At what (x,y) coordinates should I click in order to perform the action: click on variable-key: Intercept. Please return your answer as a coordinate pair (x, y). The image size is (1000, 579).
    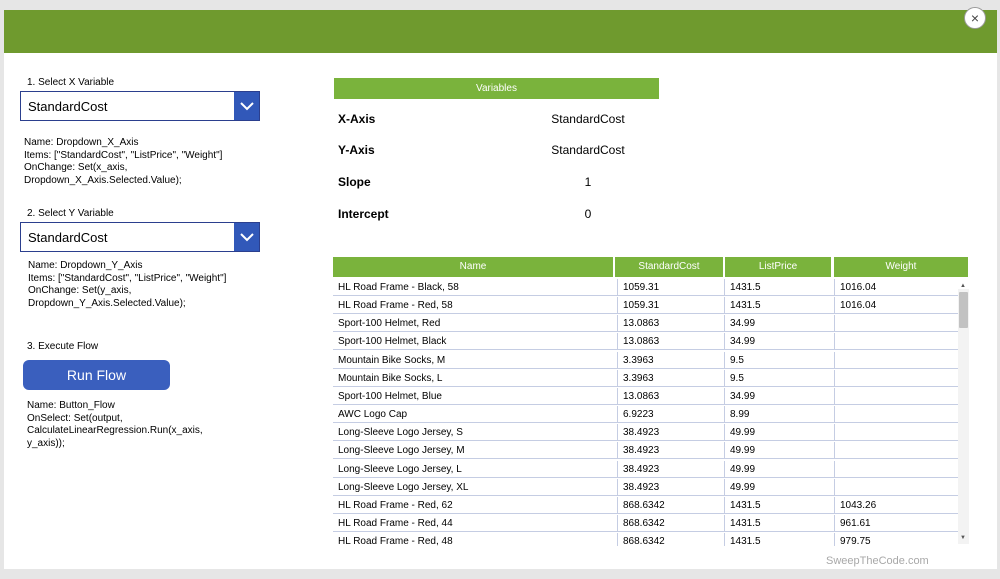
    Looking at the image, I should click on (363, 214).